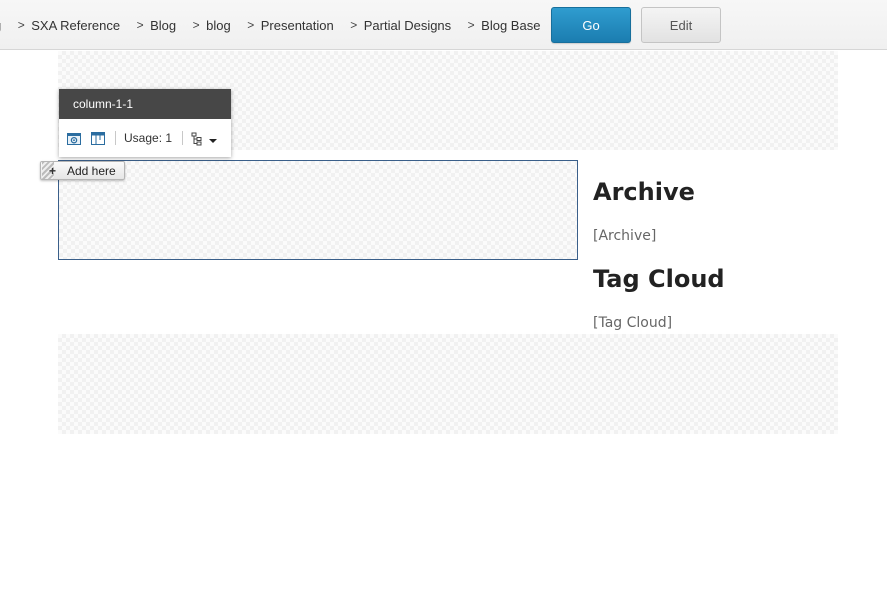 The image size is (887, 597). Describe the element at coordinates (0, 25) in the screenshot. I see `breadcrumb-label: g` at that location.